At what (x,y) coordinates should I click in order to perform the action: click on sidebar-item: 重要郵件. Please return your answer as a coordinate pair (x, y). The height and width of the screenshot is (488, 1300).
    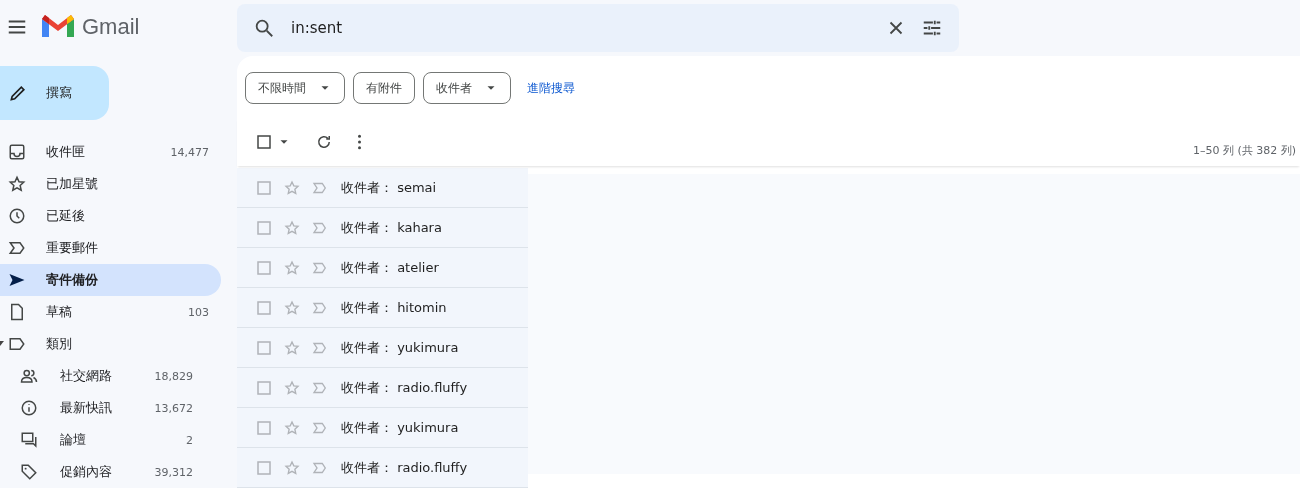
    Looking at the image, I should click on (110, 248).